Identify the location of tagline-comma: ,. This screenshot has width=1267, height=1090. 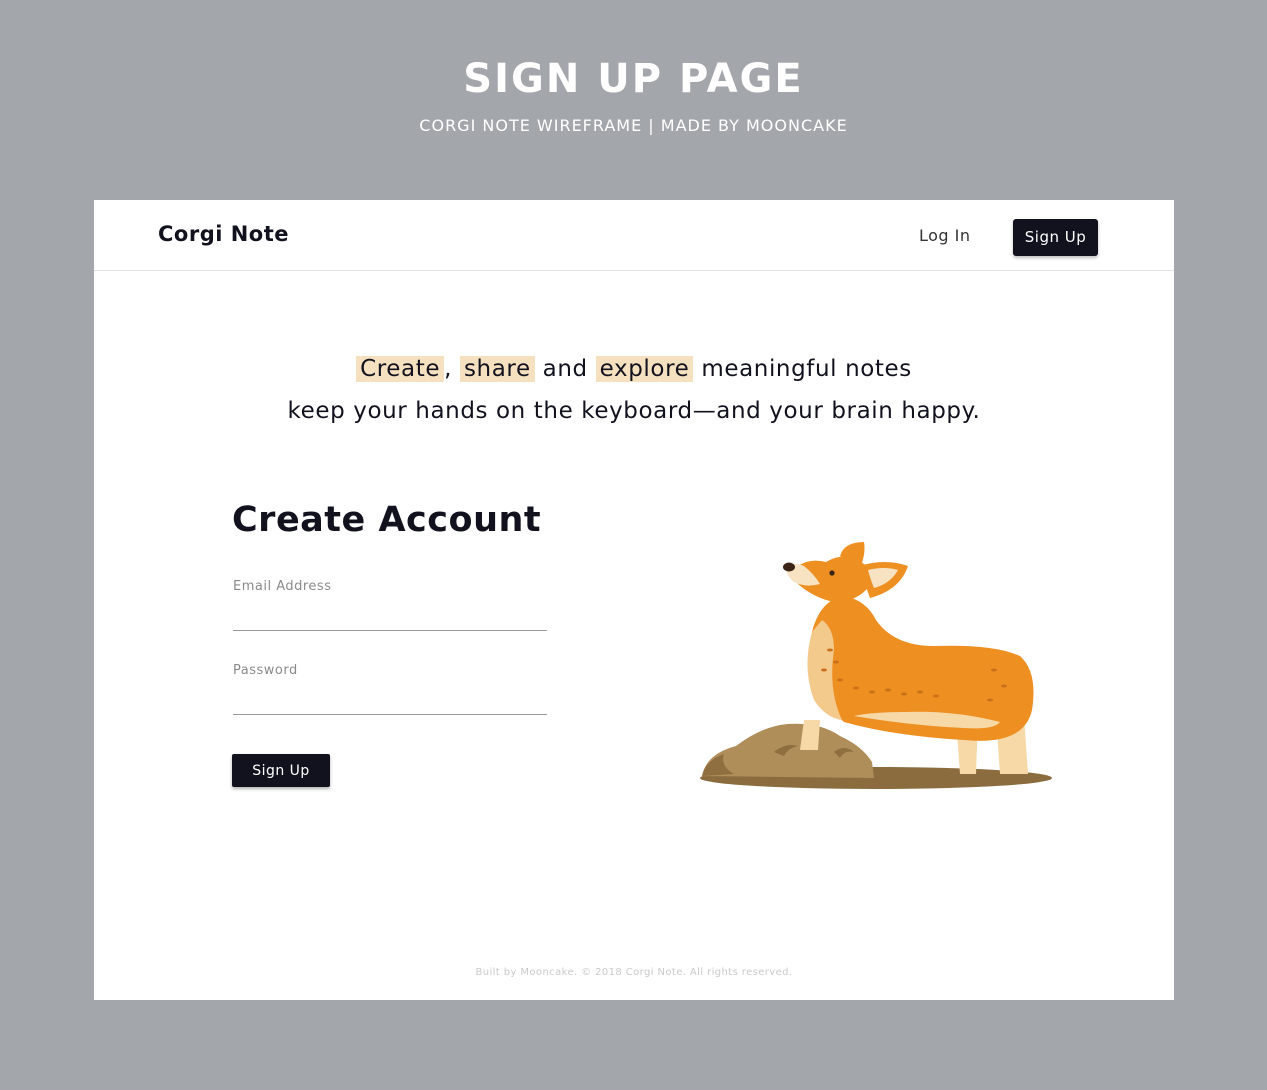
(448, 369).